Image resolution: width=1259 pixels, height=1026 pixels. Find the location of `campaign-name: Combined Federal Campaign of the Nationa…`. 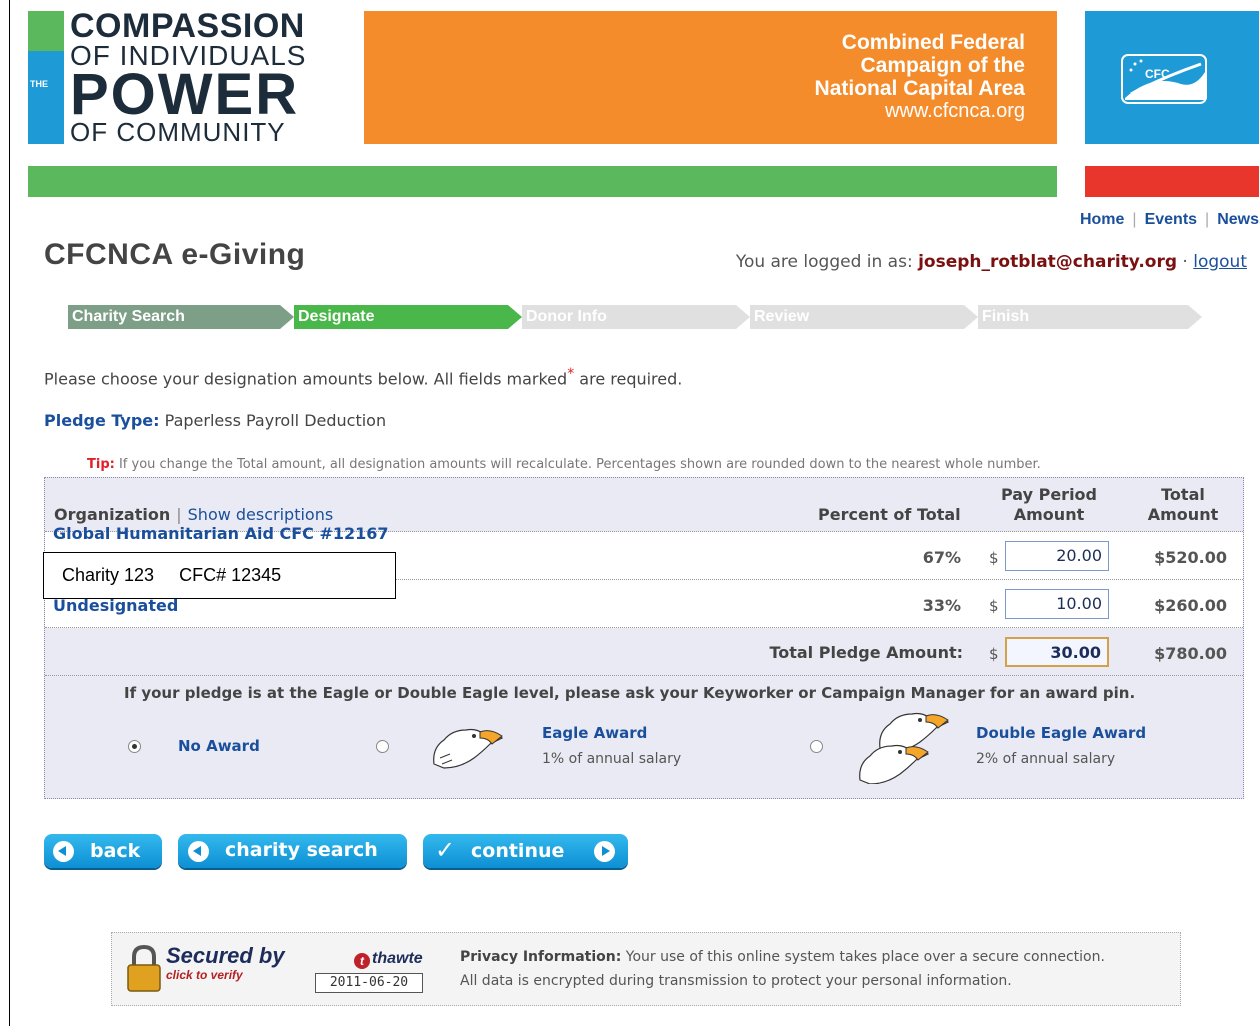

campaign-name: Combined Federal Campaign of the Nationa… is located at coordinates (920, 77).